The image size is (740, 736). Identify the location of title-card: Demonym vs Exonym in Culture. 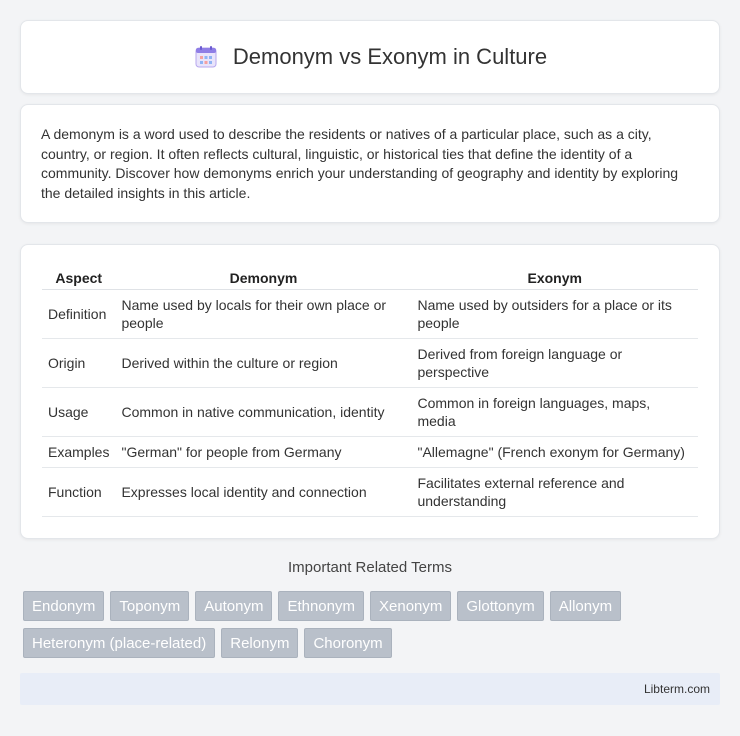
(370, 57).